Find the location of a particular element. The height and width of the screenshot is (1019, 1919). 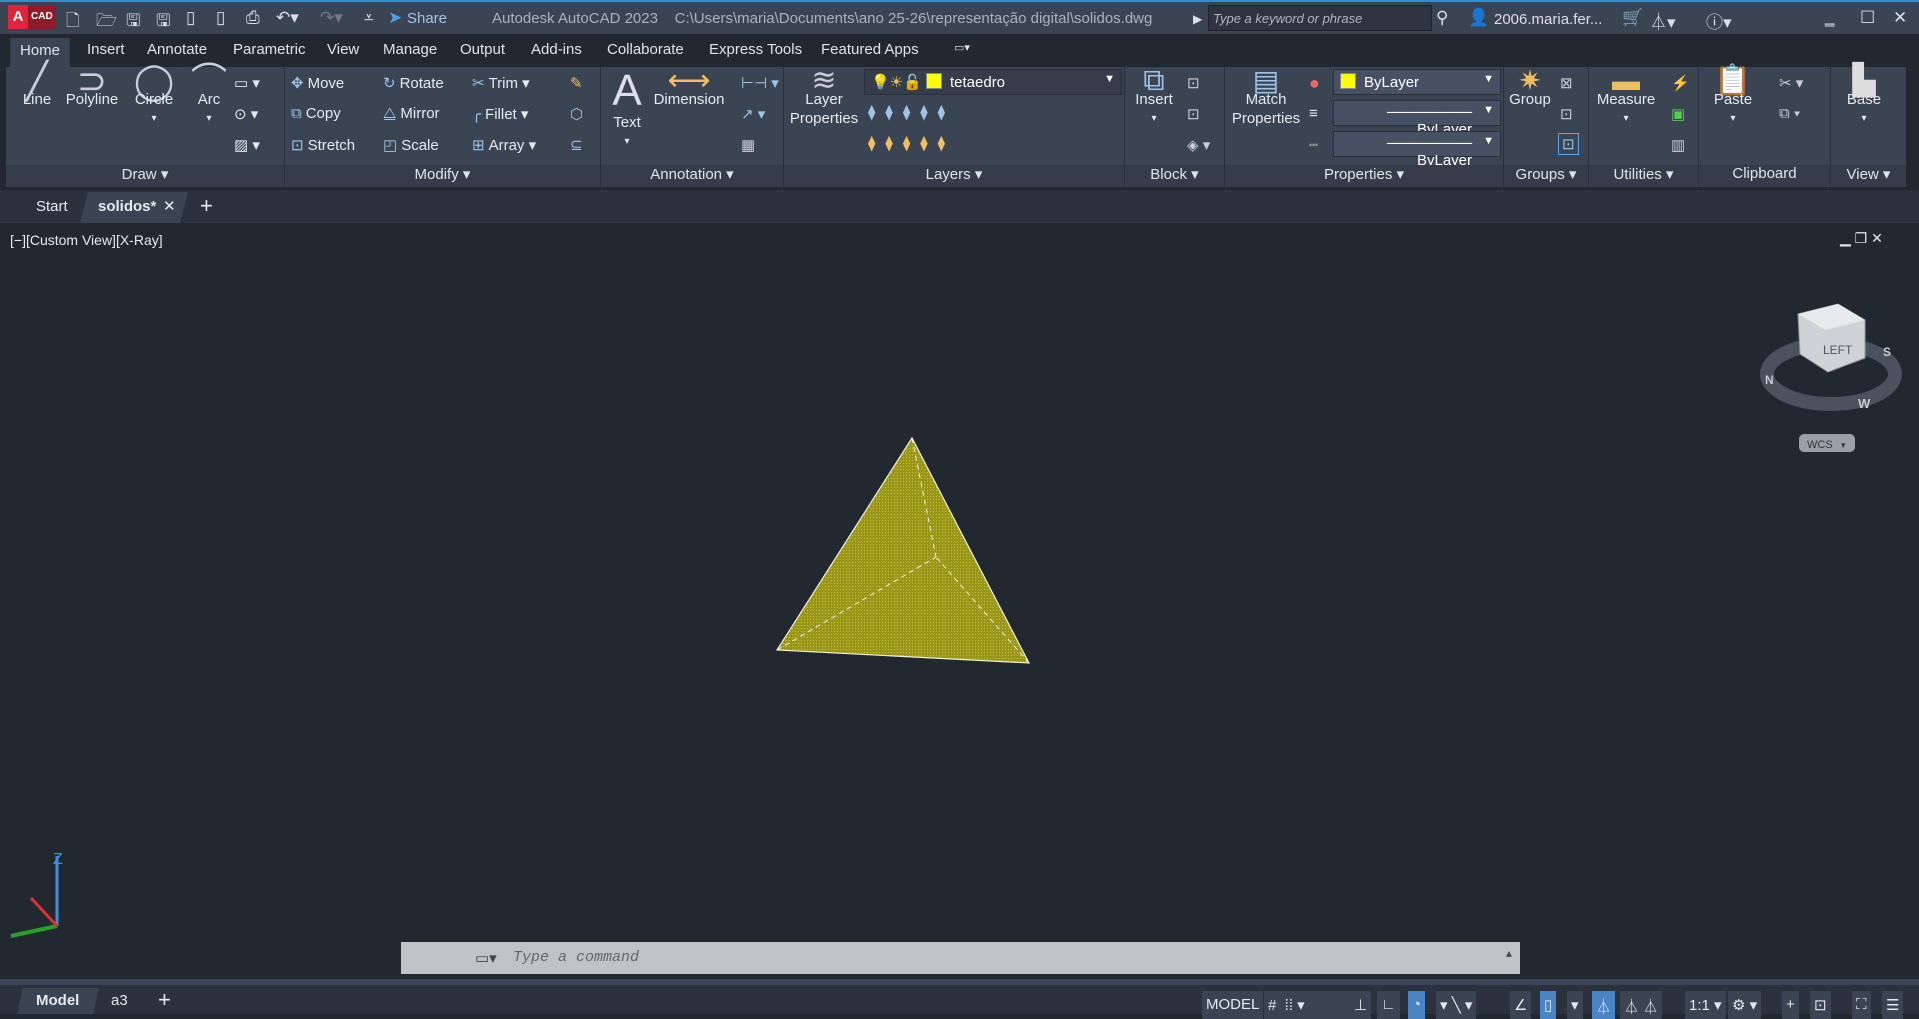

tab-add-ins: Add-ins is located at coordinates (556, 49).